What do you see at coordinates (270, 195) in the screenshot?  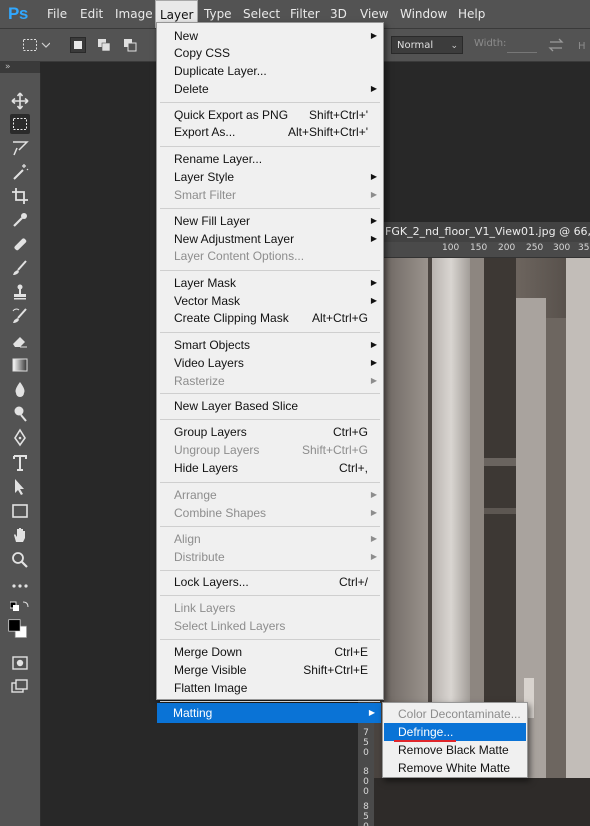 I see `menu-item-smart-filter: Smart Filter ▶` at bounding box center [270, 195].